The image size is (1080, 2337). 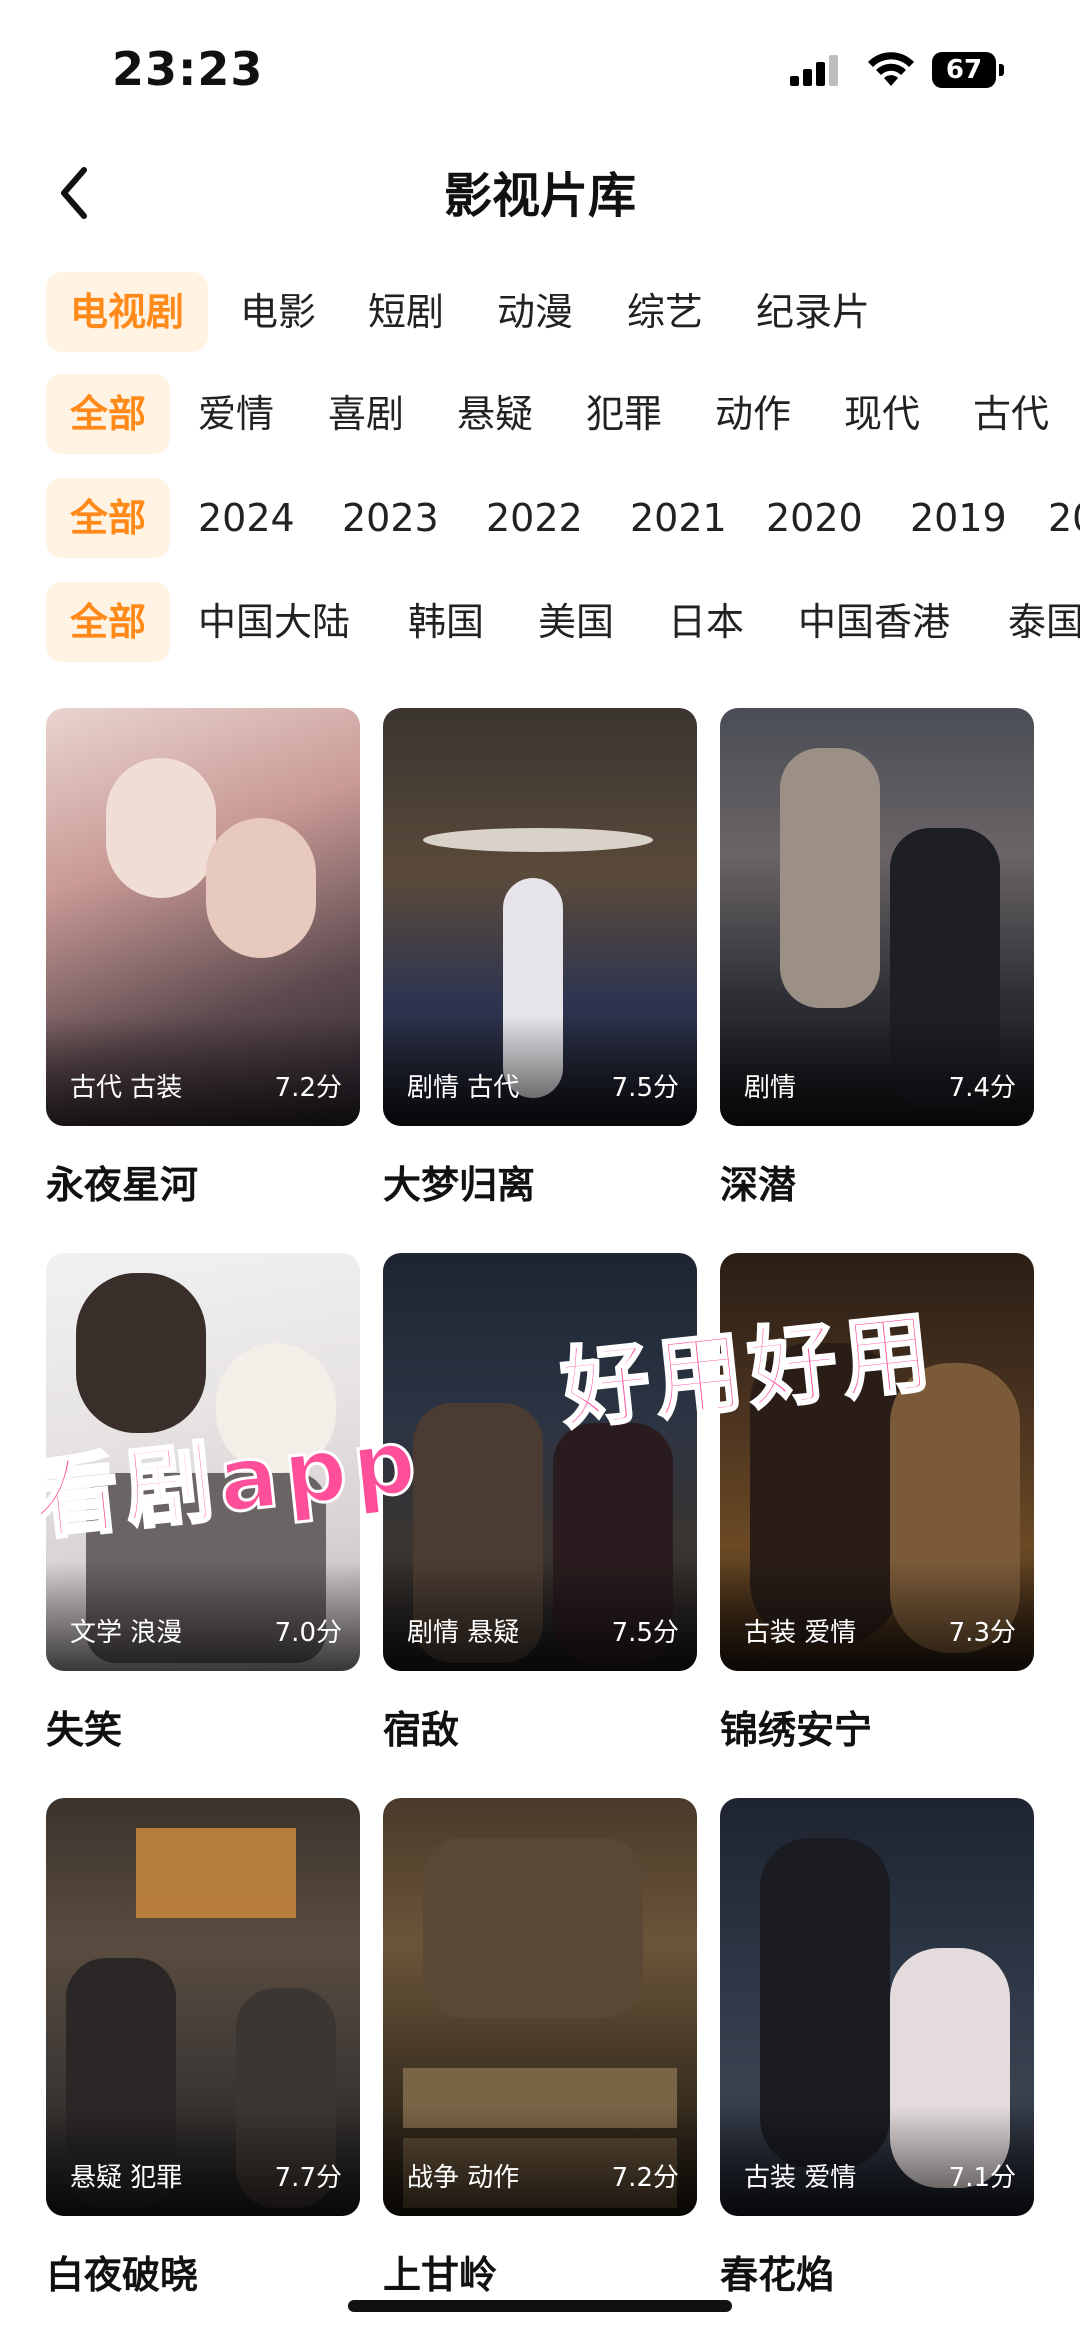 What do you see at coordinates (540, 2306) in the screenshot?
I see `home-indicator` at bounding box center [540, 2306].